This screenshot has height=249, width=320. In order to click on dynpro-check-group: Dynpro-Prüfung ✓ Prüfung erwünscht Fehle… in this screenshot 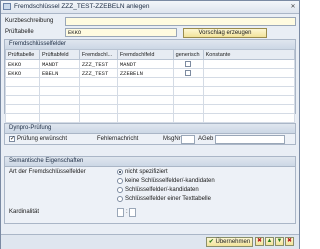, I will do `click(150, 134)`.